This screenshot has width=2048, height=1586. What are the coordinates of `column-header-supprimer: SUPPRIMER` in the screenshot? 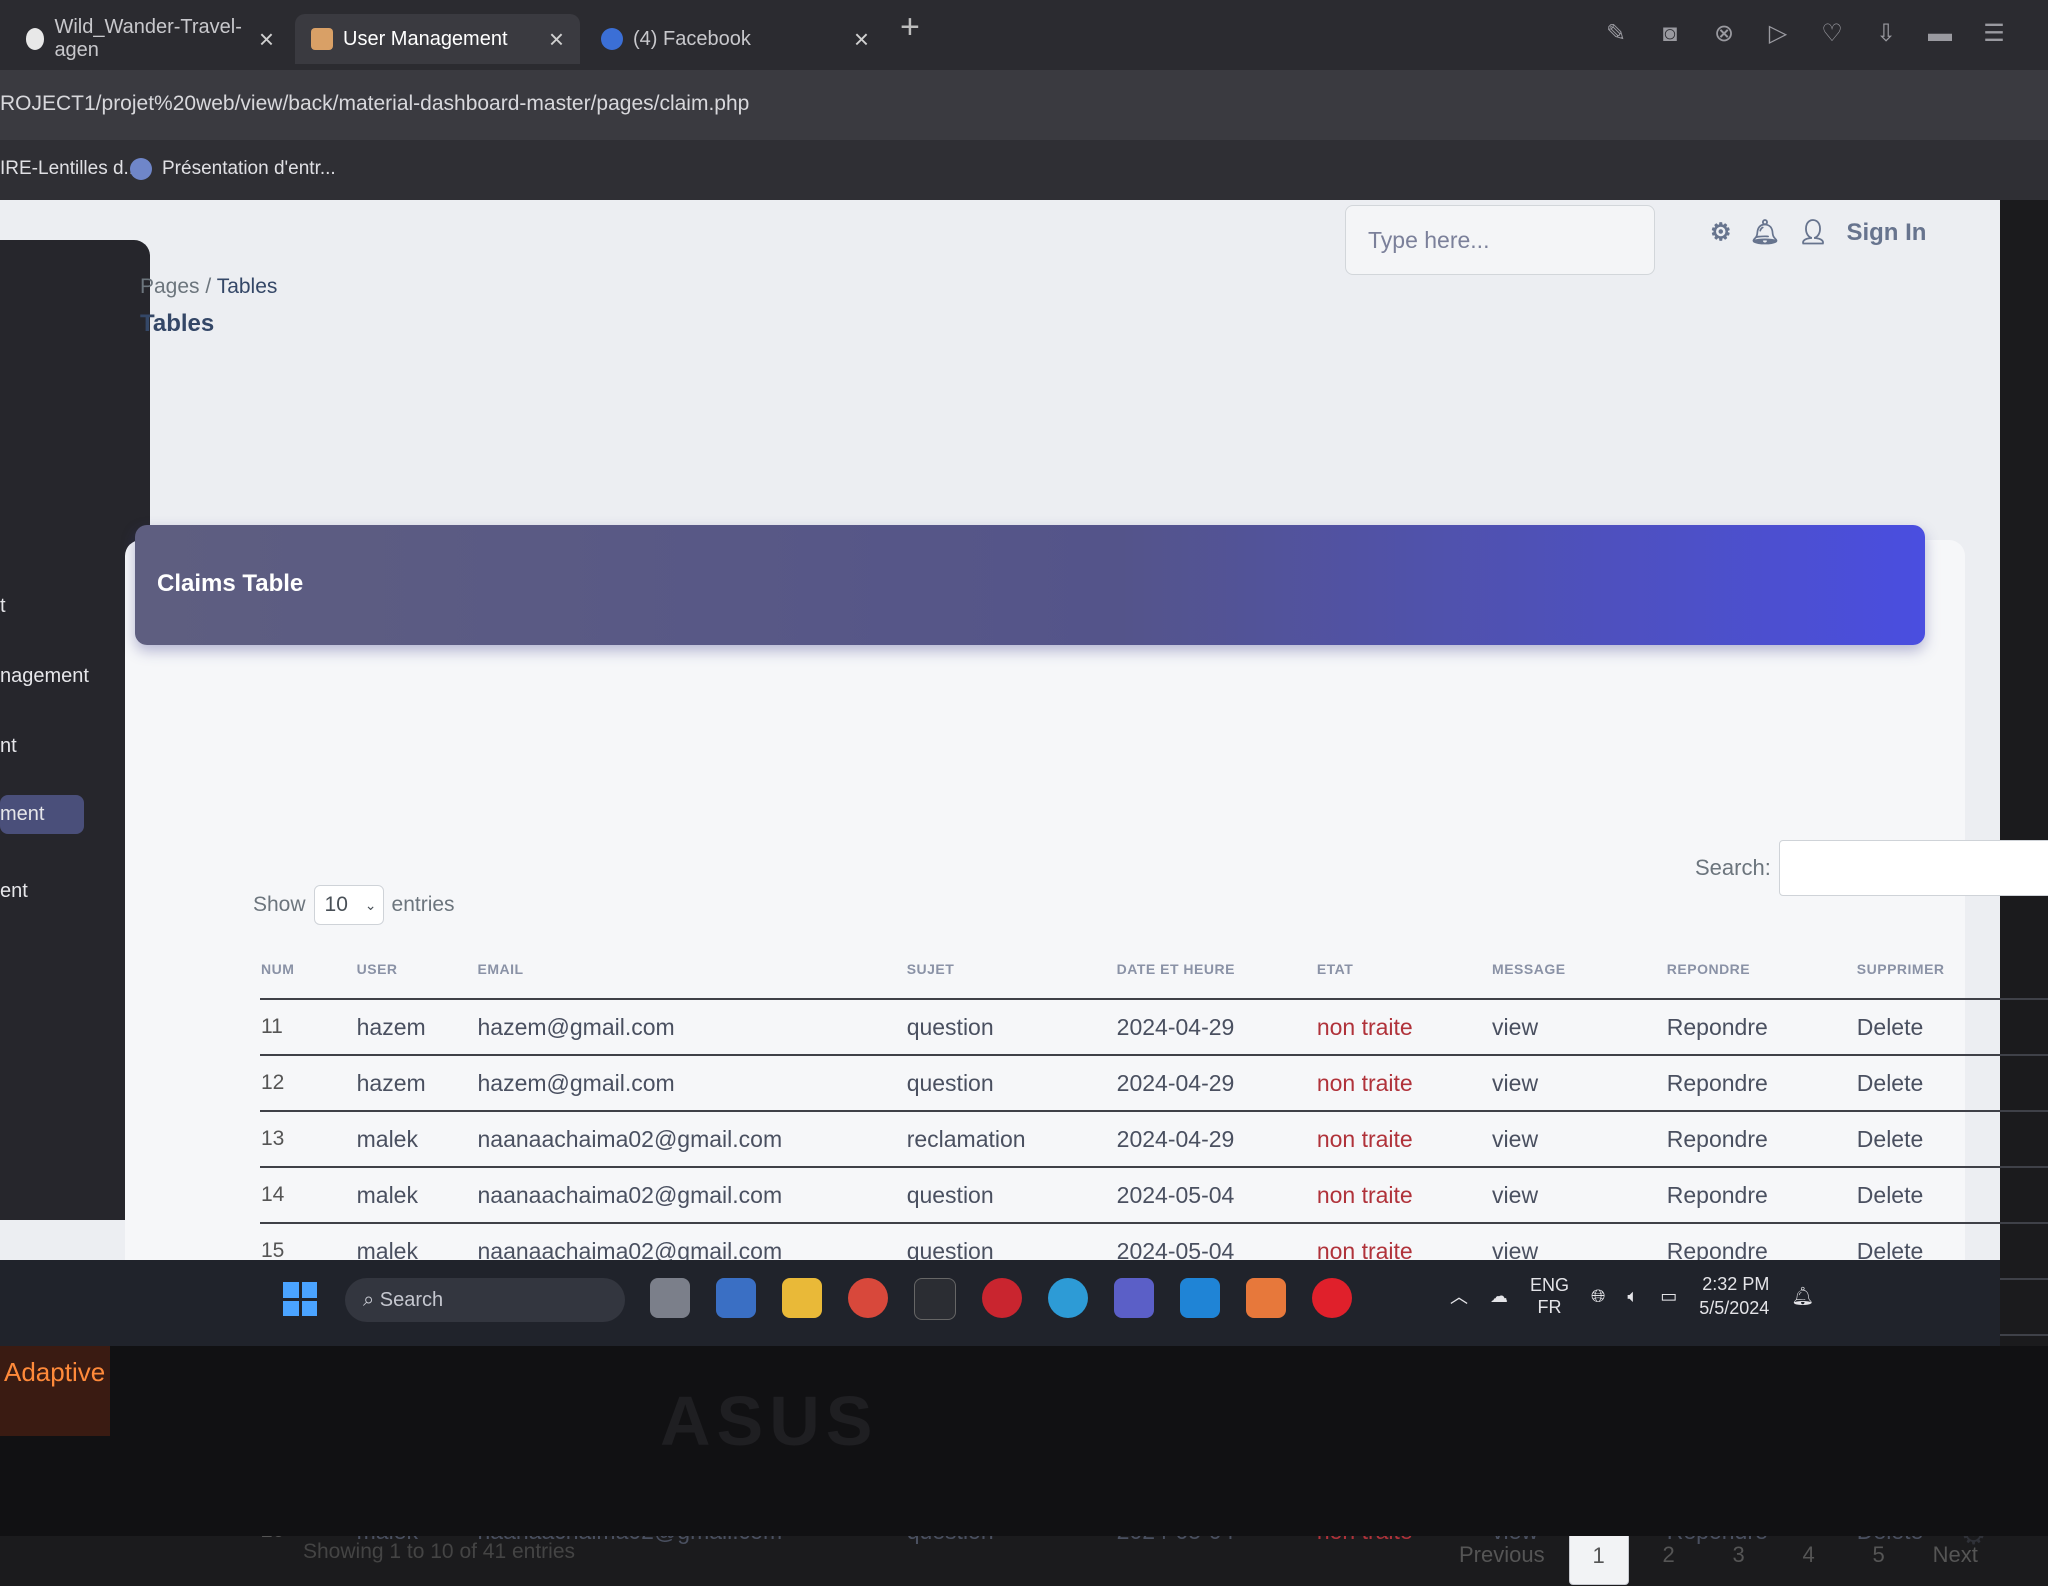 It's located at (1952, 969).